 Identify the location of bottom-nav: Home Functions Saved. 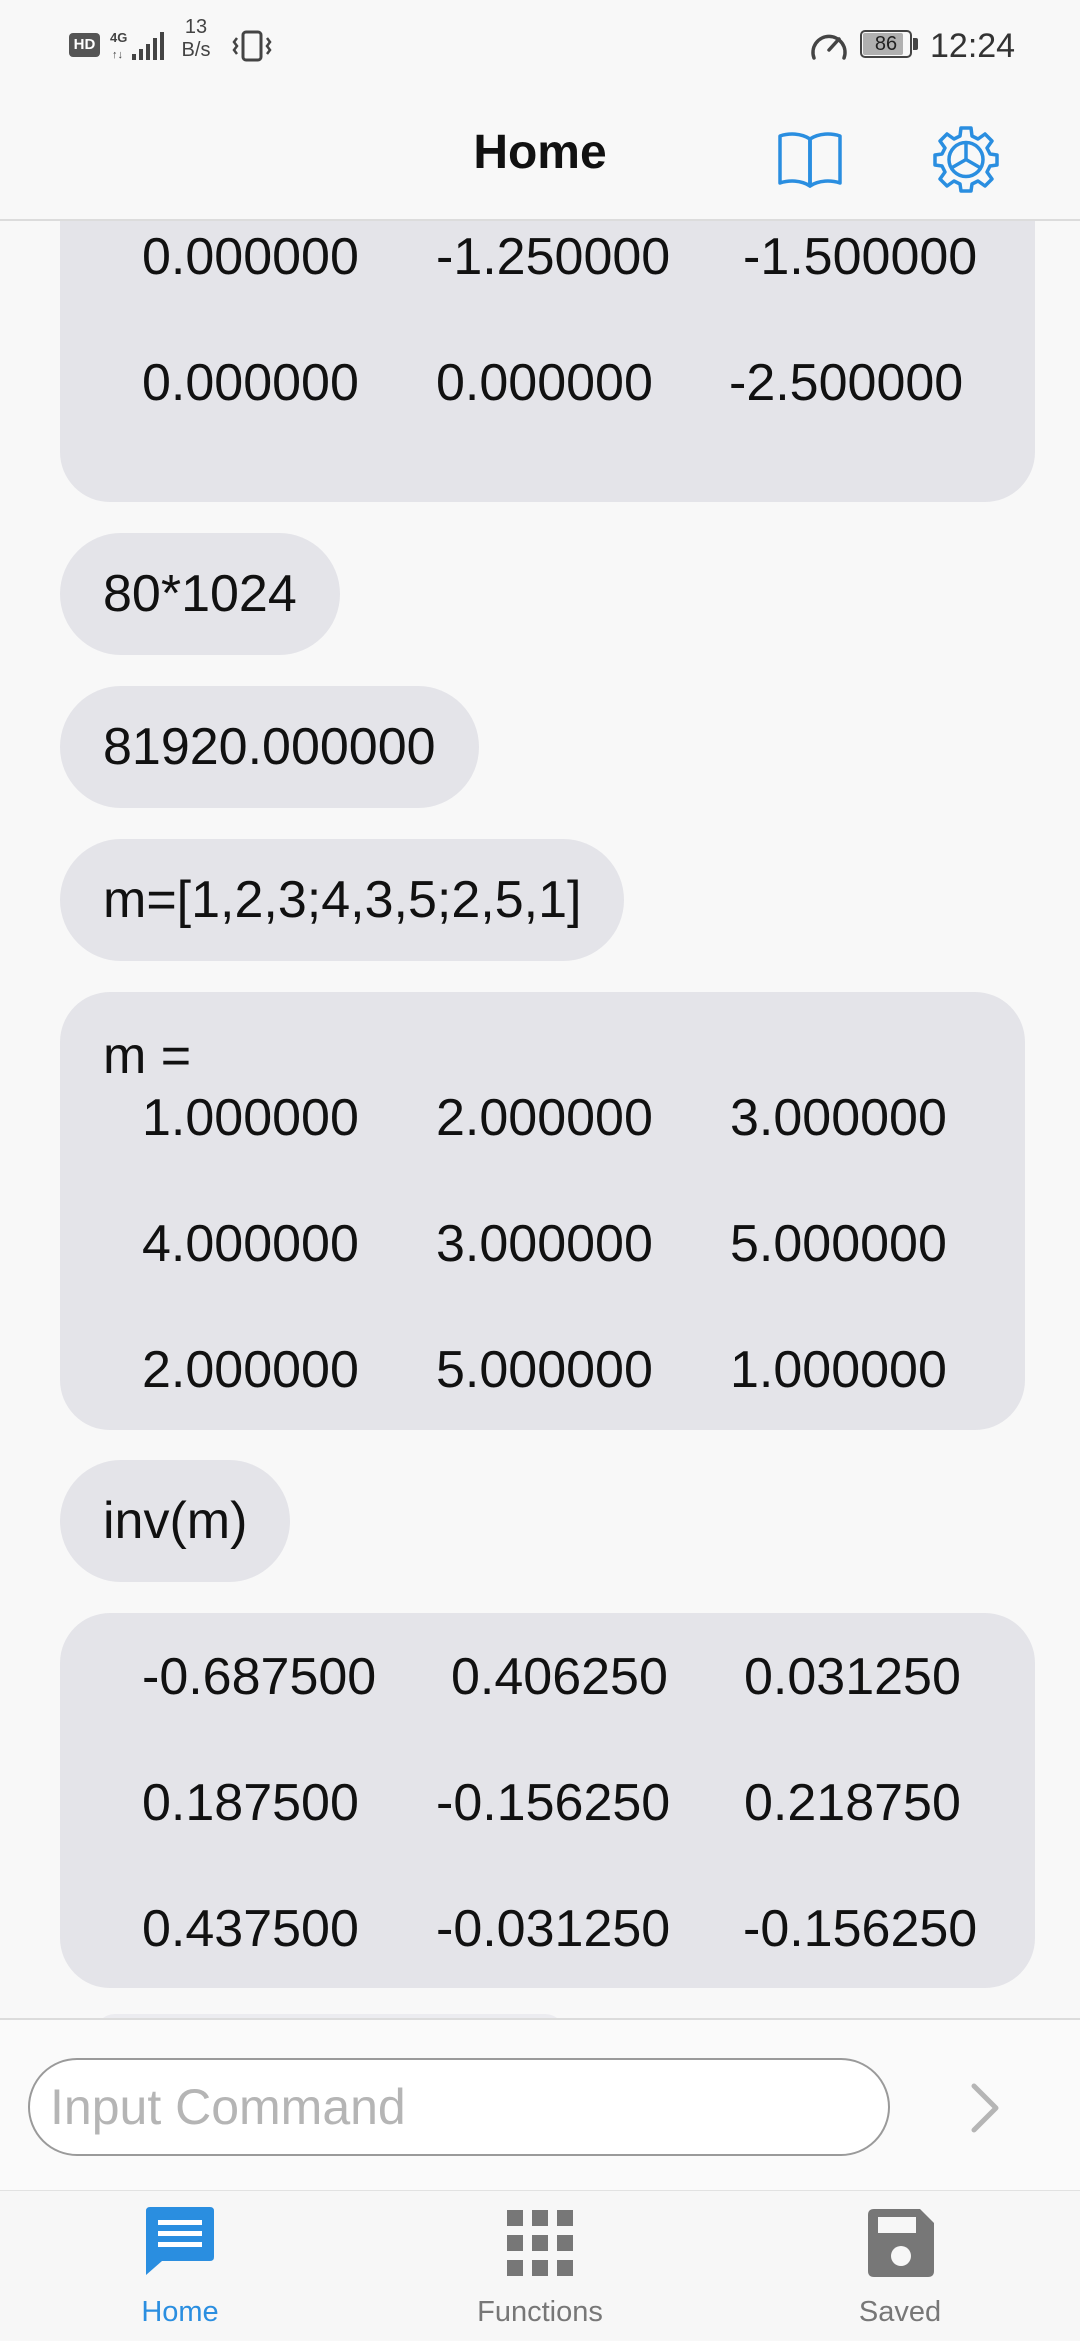
(540, 2265).